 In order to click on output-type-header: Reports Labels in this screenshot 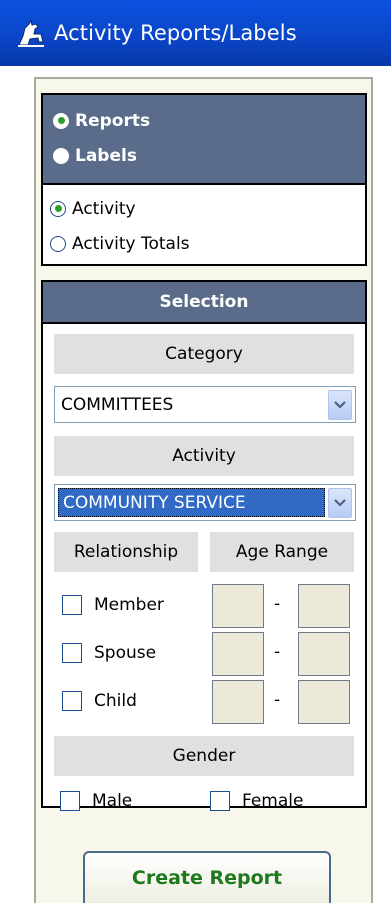, I will do `click(204, 140)`.